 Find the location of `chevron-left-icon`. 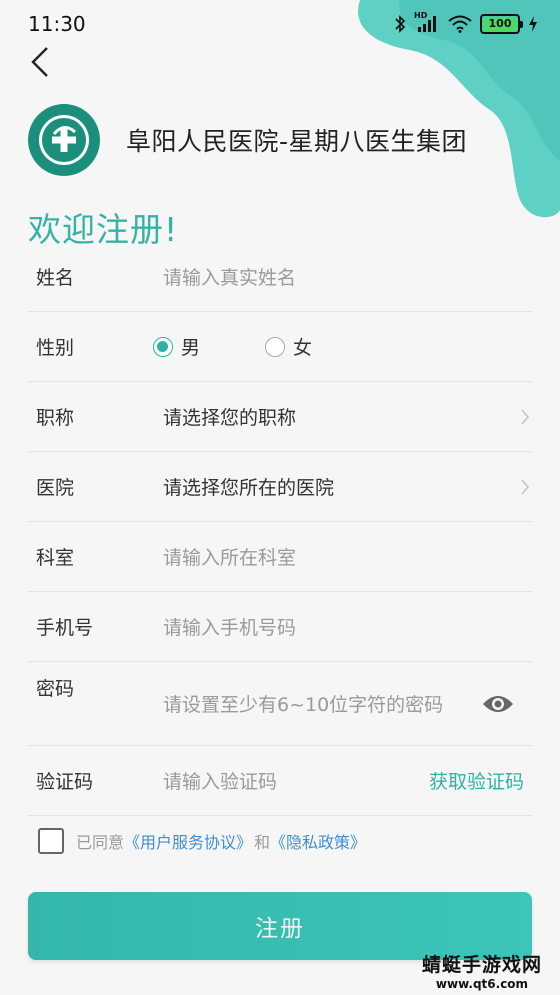

chevron-left-icon is located at coordinates (39, 62).